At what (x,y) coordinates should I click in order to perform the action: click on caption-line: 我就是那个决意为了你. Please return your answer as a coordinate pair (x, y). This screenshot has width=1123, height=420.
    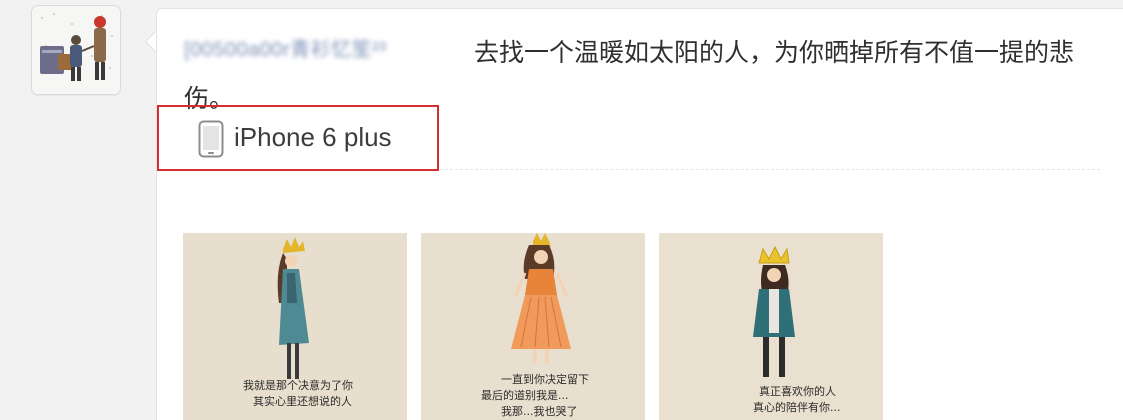
    Looking at the image, I should click on (298, 385).